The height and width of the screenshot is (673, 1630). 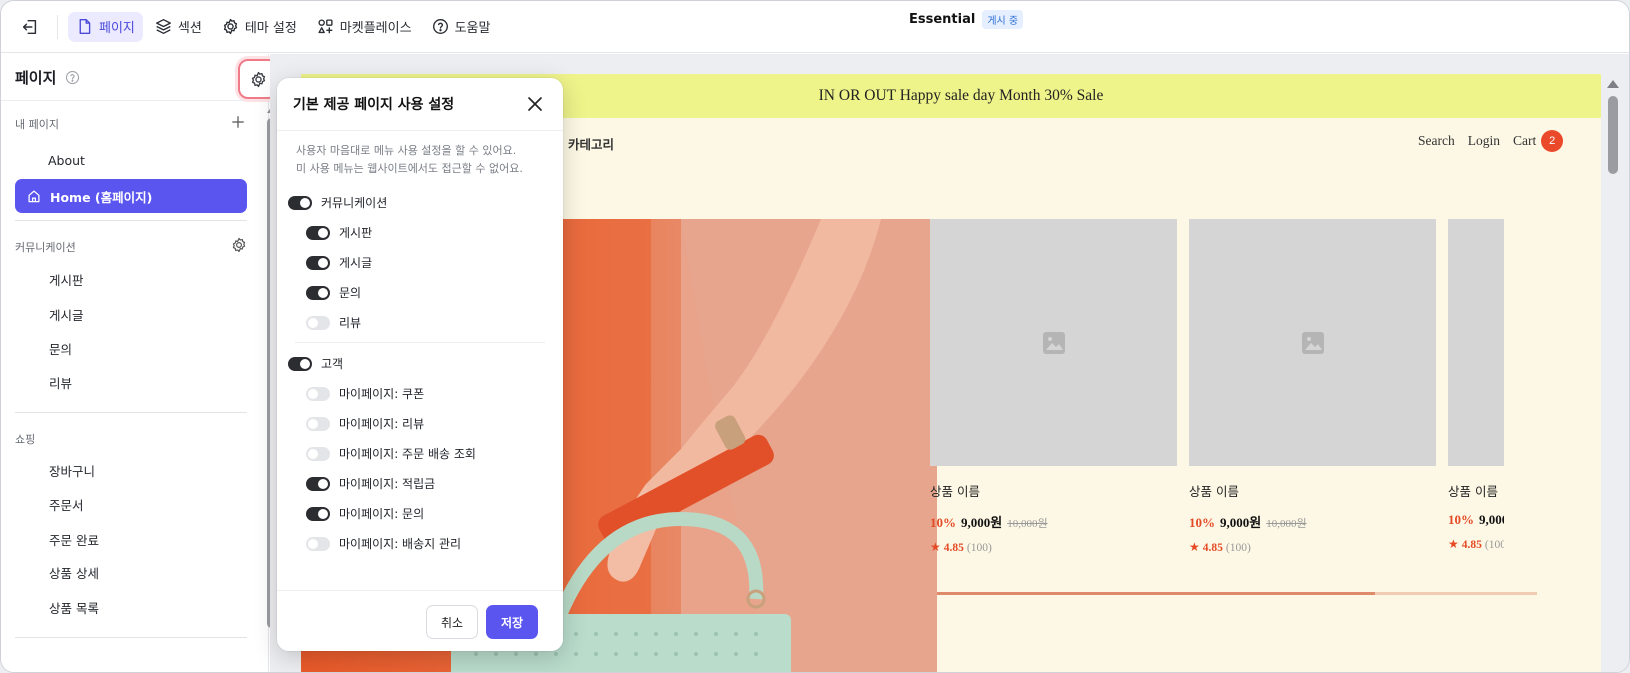 I want to click on sidebar-item-posts: 게시글, so click(x=66, y=314).